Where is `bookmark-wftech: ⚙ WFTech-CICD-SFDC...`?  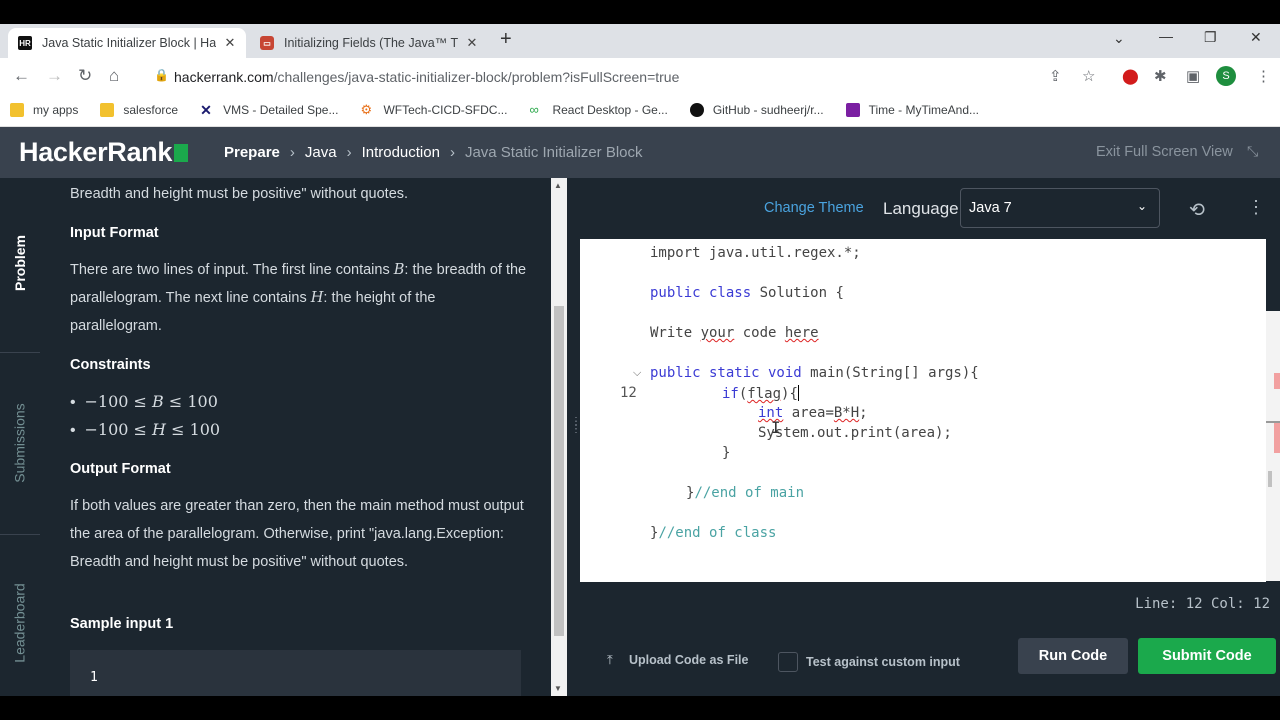 bookmark-wftech: ⚙ WFTech-CICD-SFDC... is located at coordinates (434, 110).